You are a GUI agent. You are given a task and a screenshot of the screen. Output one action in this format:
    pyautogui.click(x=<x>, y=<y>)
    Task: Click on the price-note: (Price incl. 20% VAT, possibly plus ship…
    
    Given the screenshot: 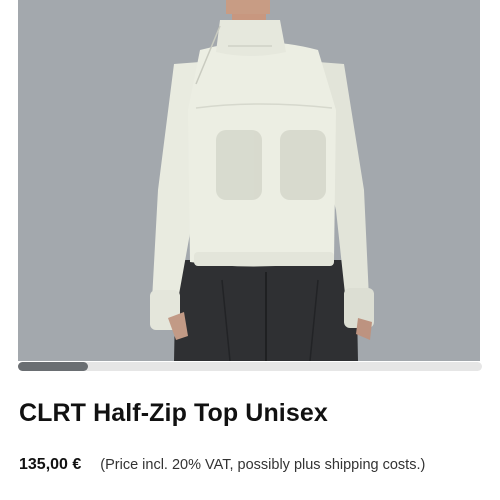 What is the action you would take?
    pyautogui.click(x=263, y=465)
    